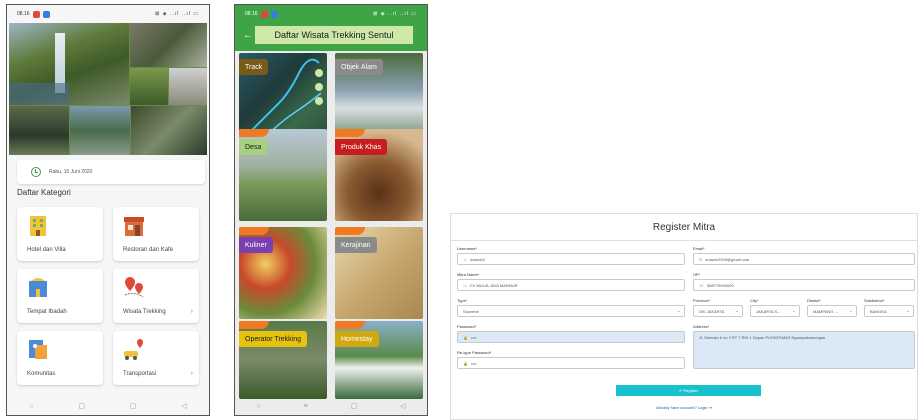 This screenshot has height=420, width=918. Describe the element at coordinates (156, 358) in the screenshot. I see `category-transport: Transportasi ›` at that location.